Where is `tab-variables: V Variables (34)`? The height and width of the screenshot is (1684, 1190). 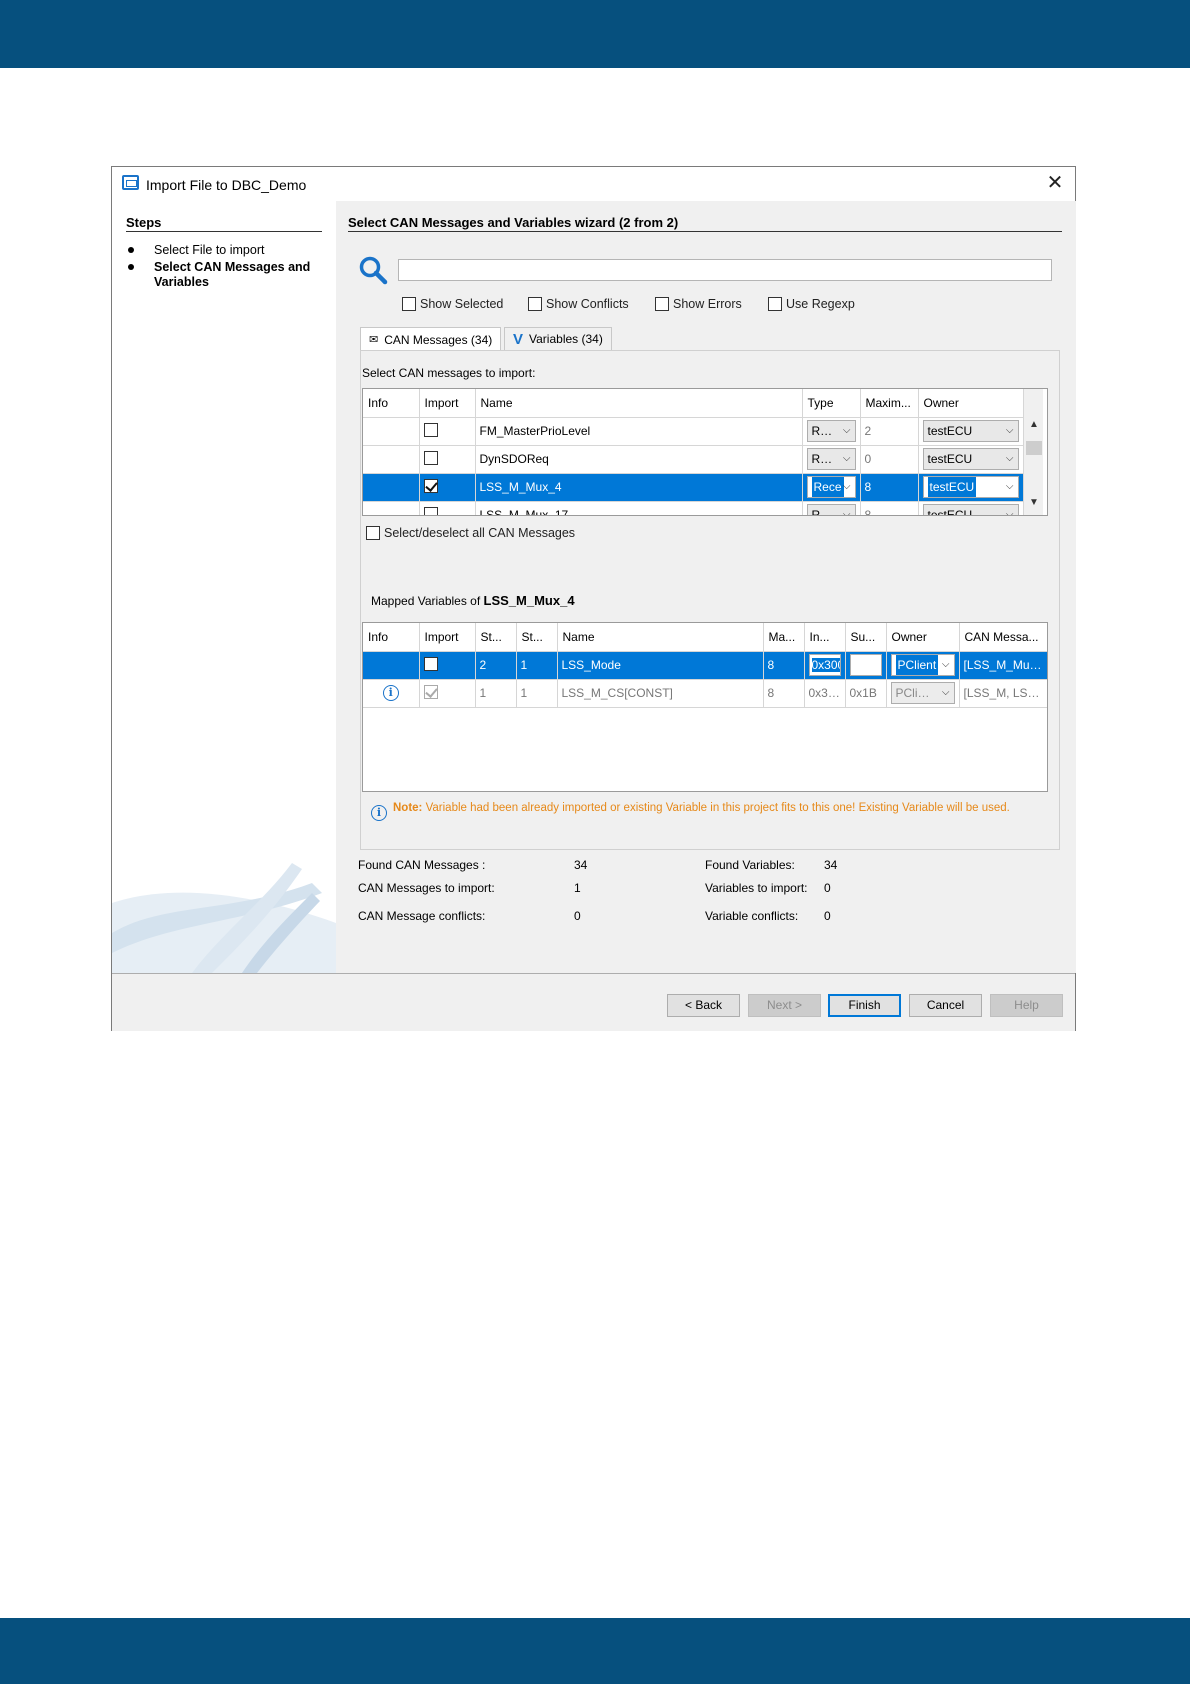 tab-variables: V Variables (34) is located at coordinates (558, 338).